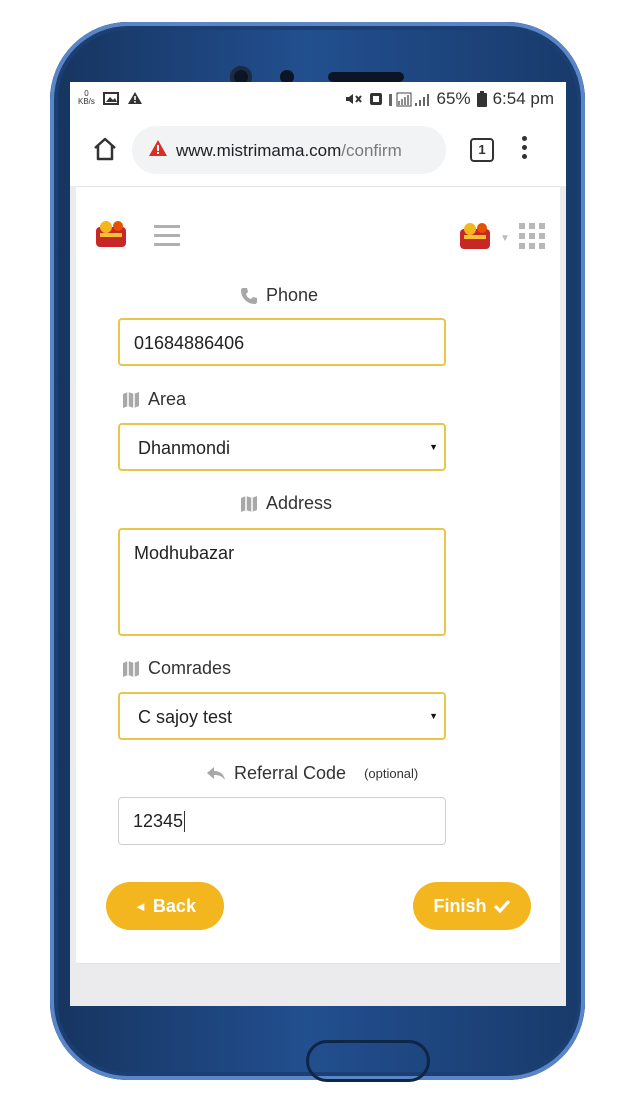 This screenshot has width=625, height=1104. I want to click on url-domain: www.mistrimama.com, so click(259, 150).